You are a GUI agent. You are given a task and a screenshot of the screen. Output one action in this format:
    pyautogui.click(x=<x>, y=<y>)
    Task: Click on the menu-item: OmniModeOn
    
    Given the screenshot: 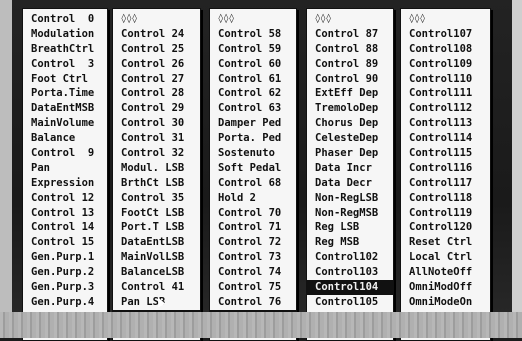 What is the action you would take?
    pyautogui.click(x=445, y=302)
    